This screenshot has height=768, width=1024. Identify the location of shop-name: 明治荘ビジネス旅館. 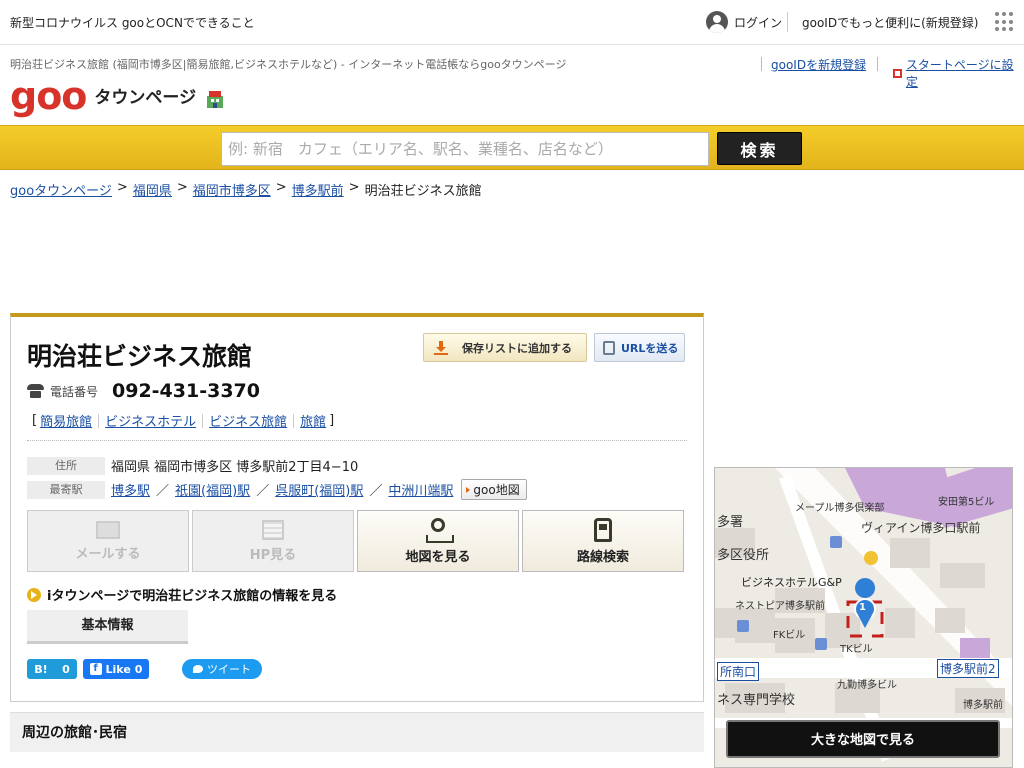
(140, 356).